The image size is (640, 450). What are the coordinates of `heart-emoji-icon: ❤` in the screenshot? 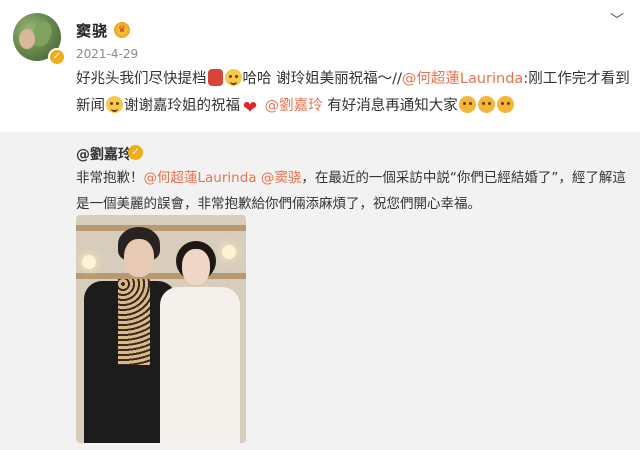 It's located at (250, 108).